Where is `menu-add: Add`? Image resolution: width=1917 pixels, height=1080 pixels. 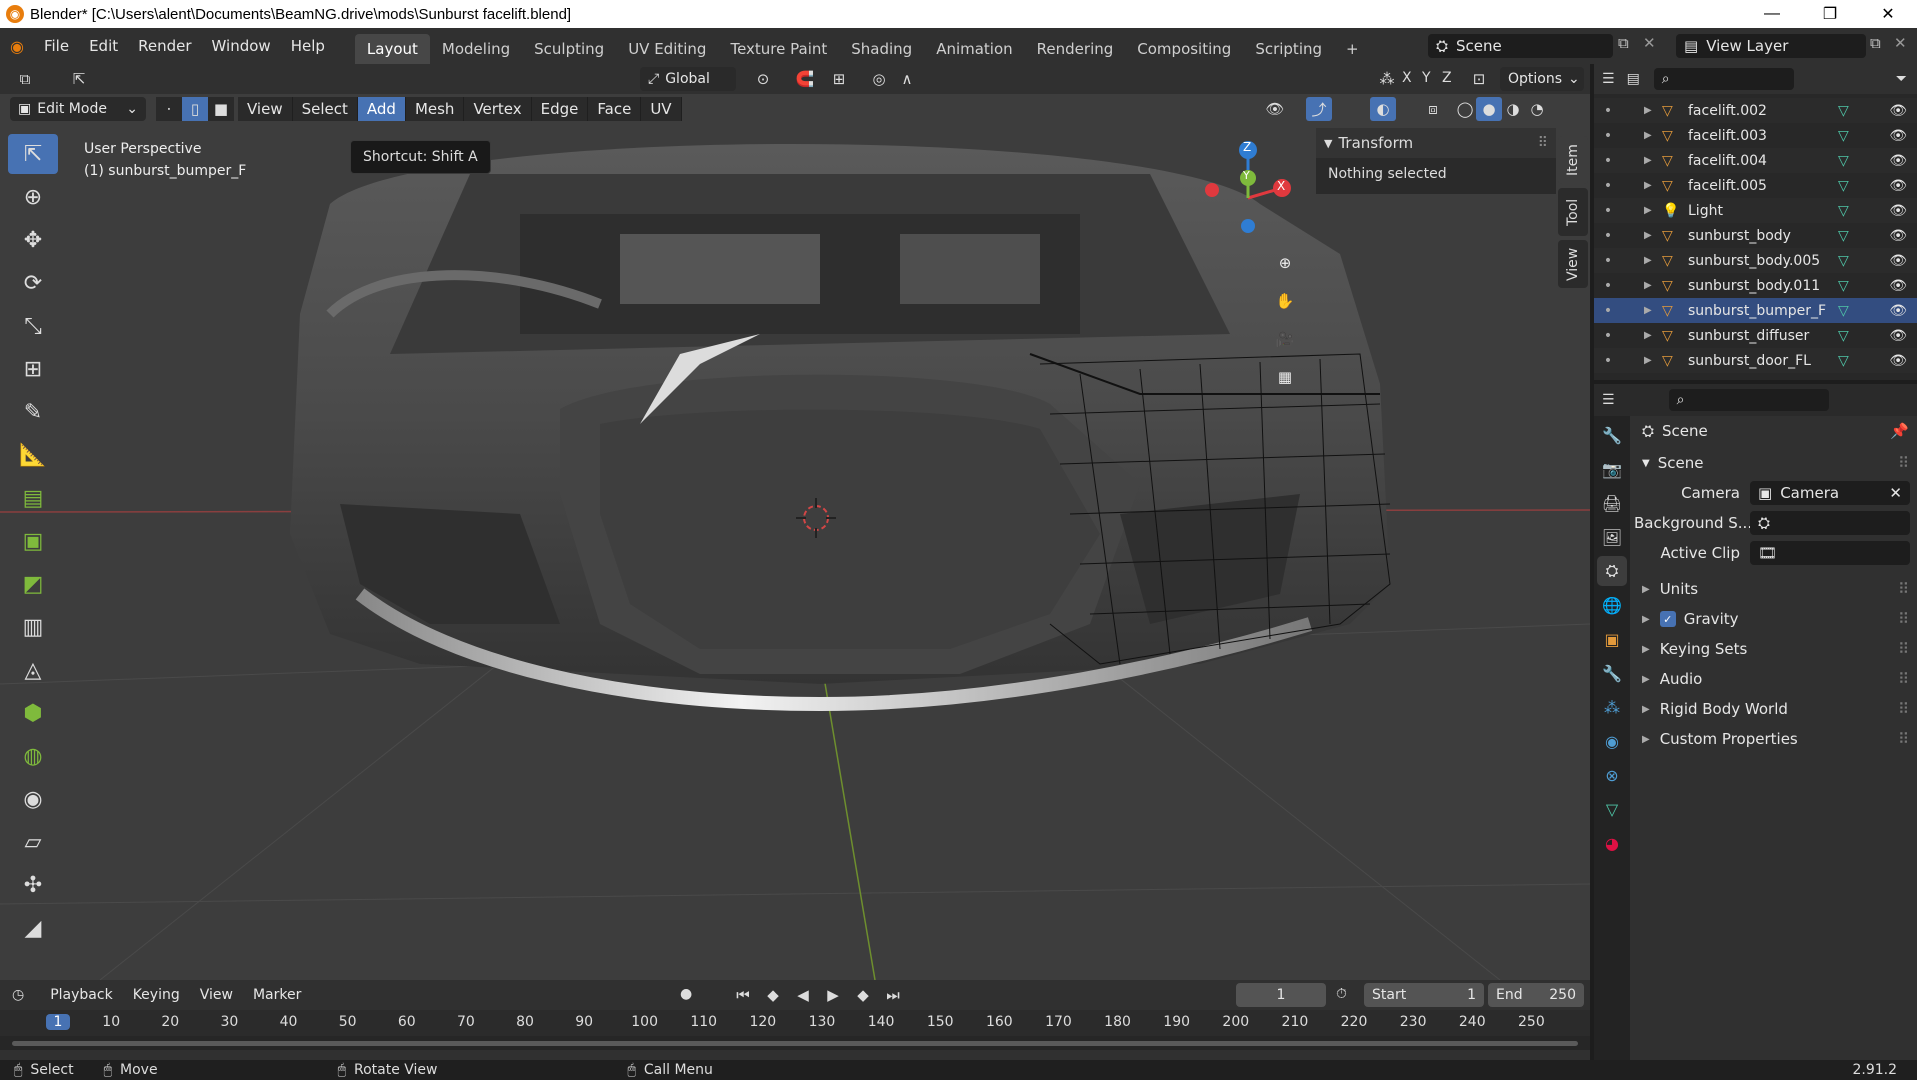 menu-add: Add is located at coordinates (381, 109).